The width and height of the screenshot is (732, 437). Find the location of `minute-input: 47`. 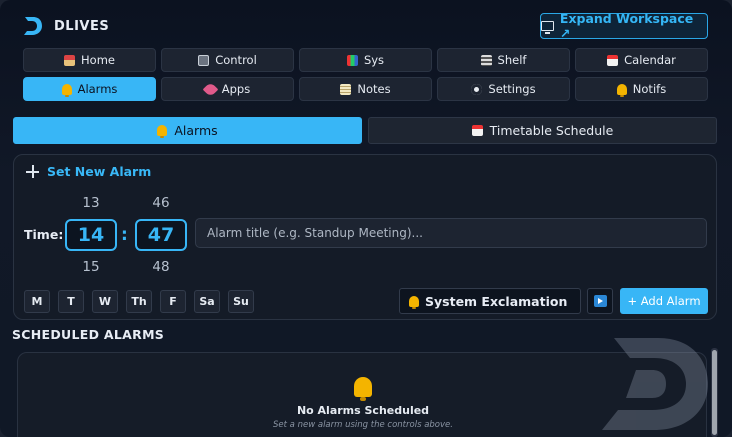

minute-input: 47 is located at coordinates (161, 235).